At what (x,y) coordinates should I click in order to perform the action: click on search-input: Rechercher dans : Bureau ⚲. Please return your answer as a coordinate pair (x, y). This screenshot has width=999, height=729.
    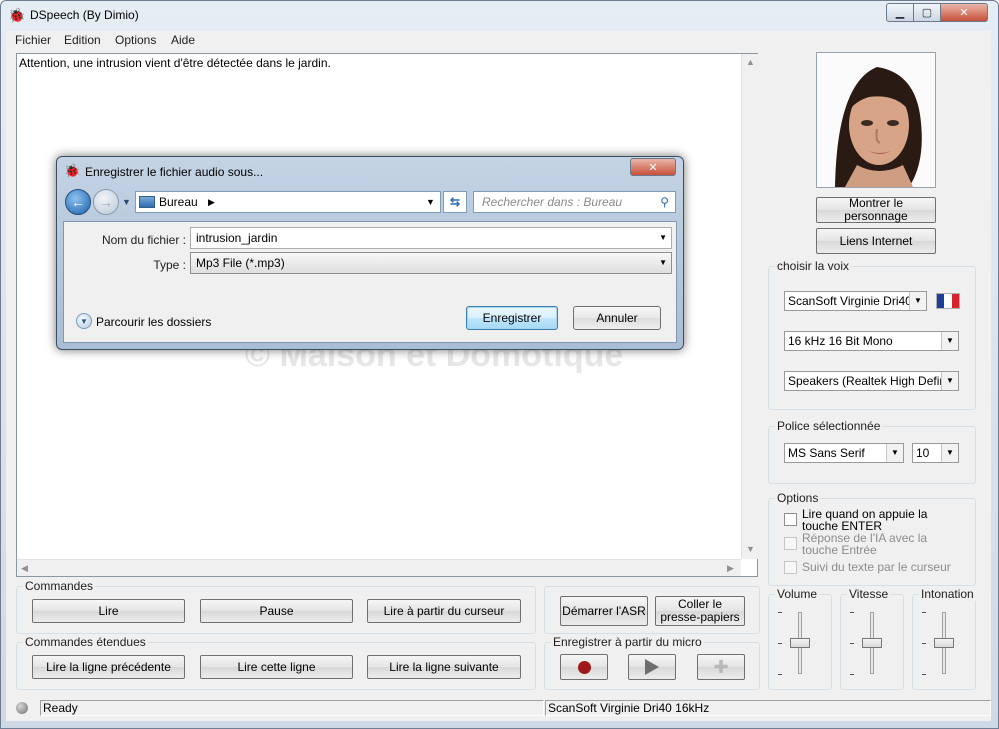
    Looking at the image, I should click on (574, 202).